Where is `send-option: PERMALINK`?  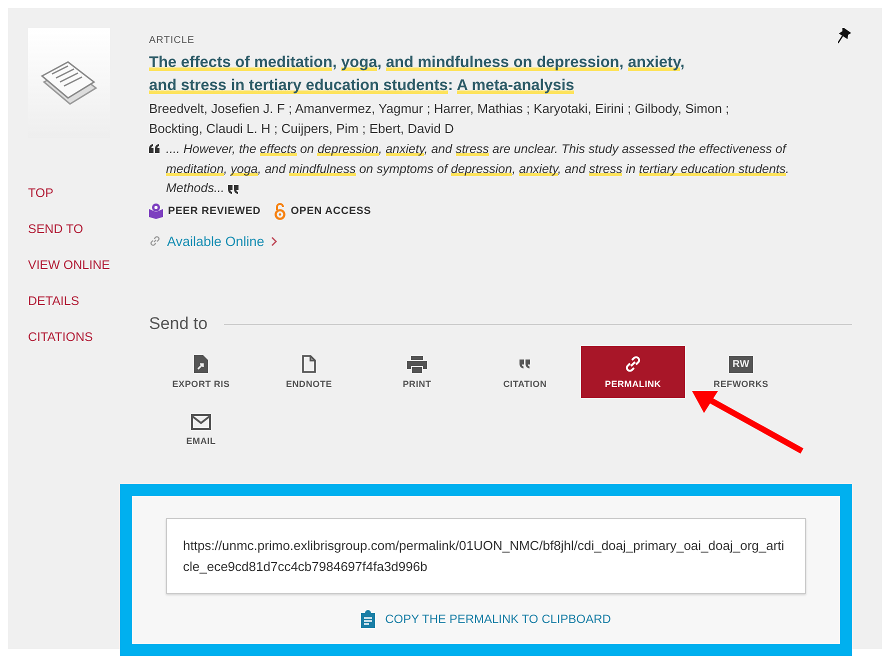
send-option: PERMALINK is located at coordinates (633, 372).